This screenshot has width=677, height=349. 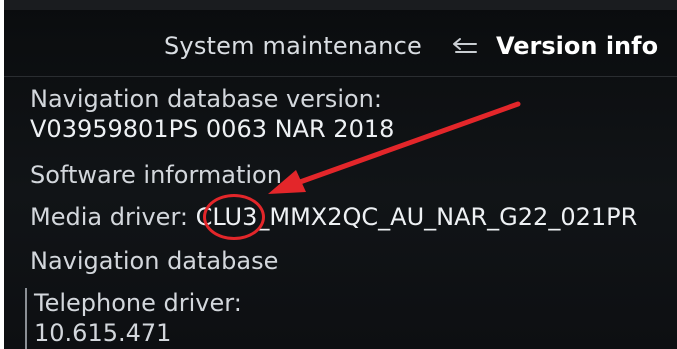 I want to click on nav-db-version-label: Navigation database version:, so click(x=206, y=99).